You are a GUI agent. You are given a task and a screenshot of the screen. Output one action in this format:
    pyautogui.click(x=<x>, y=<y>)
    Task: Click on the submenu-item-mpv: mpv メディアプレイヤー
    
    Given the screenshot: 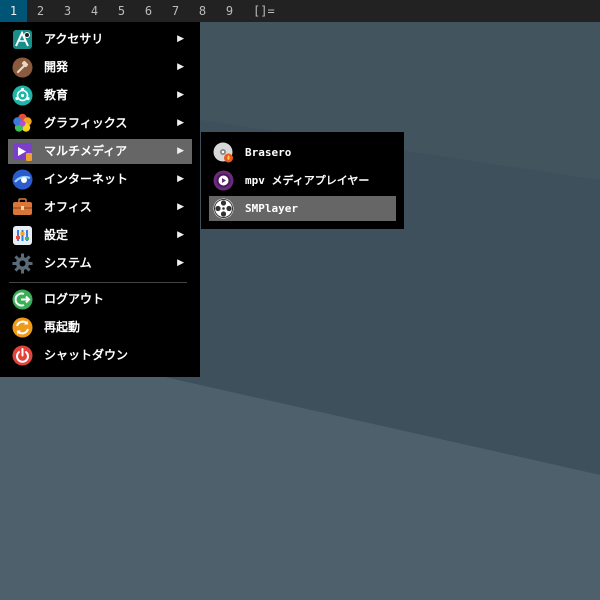 What is the action you would take?
    pyautogui.click(x=302, y=180)
    